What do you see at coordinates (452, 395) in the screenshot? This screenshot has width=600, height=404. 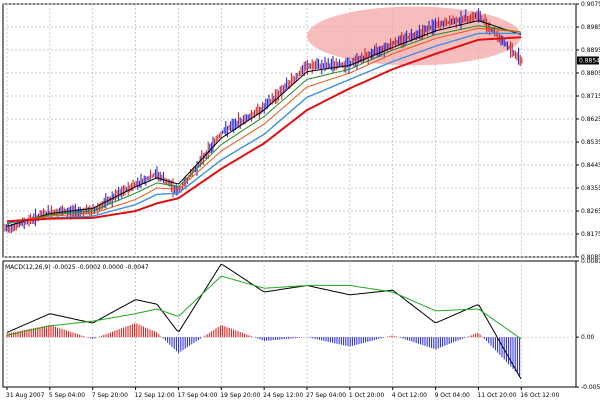 I see `x-tick-label: 9 Oct 04:00` at bounding box center [452, 395].